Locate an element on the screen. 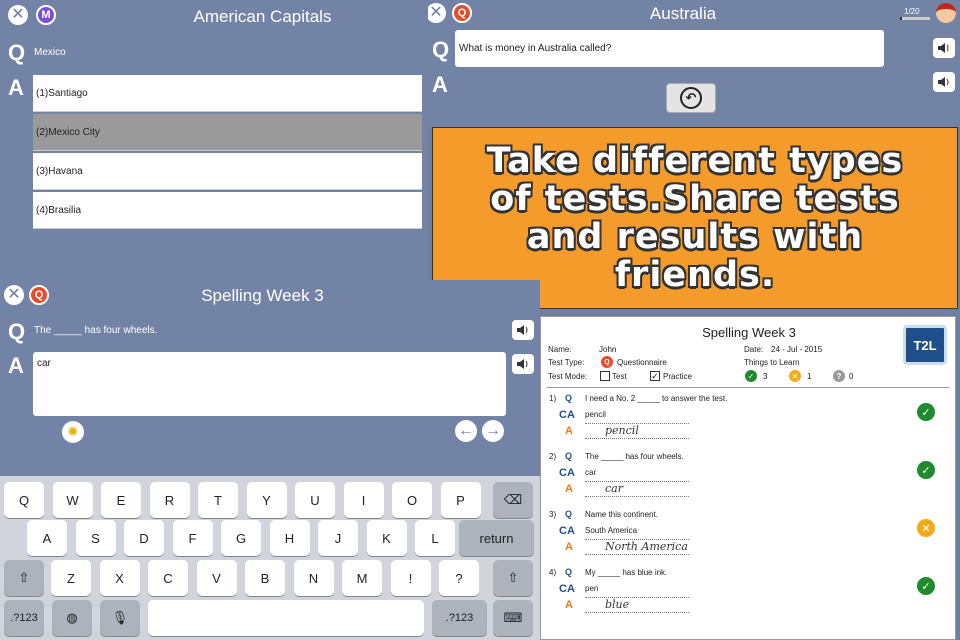 Image resolution: width=960 pixels, height=640 pixels. quiz-title: Australia is located at coordinates (683, 13).